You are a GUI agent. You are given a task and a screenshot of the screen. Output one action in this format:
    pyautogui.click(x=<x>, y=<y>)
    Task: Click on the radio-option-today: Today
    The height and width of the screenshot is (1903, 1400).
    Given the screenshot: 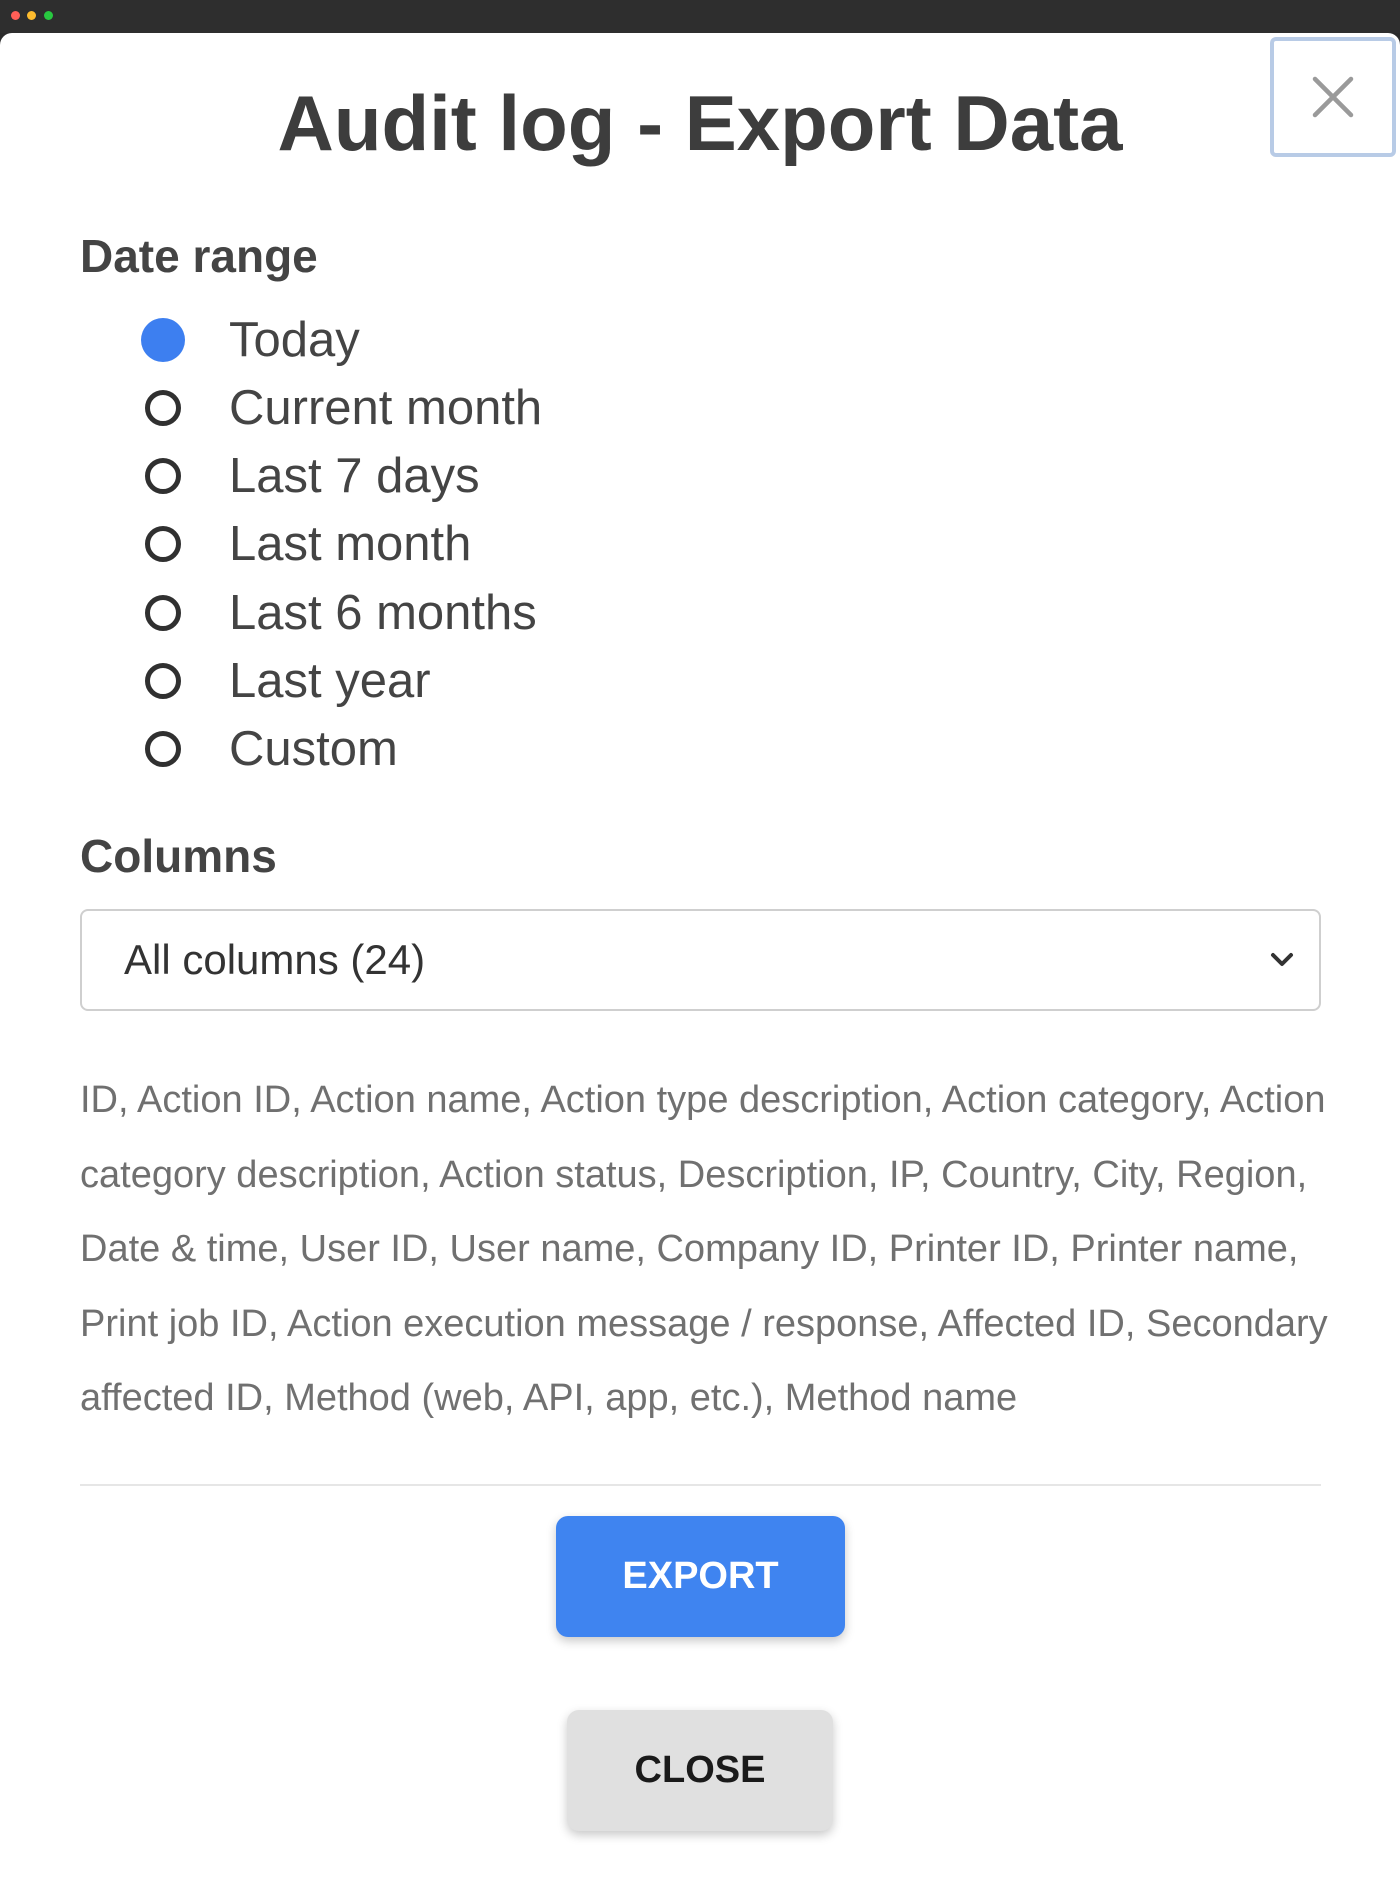 What is the action you would take?
    pyautogui.click(x=250, y=340)
    